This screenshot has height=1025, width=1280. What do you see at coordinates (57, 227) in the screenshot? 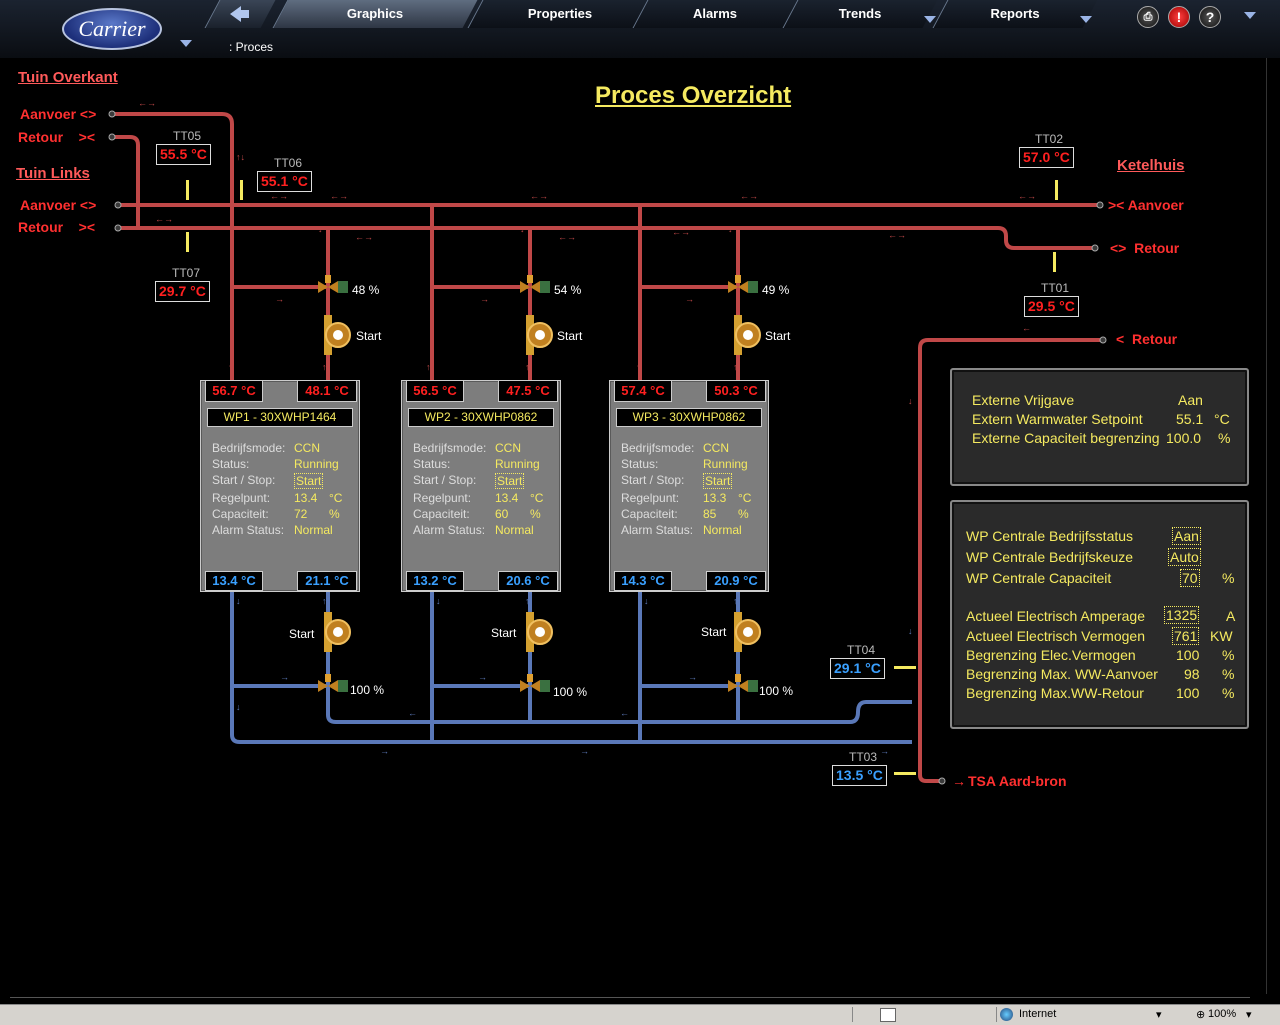
I see `retour-links-label: Retour ><` at bounding box center [57, 227].